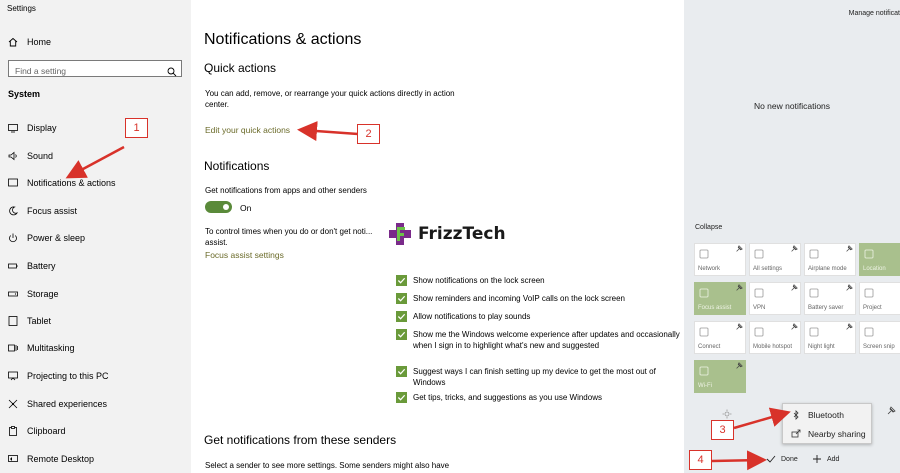  Describe the element at coordinates (830, 337) in the screenshot. I see `quick-action-tile: Night light` at that location.